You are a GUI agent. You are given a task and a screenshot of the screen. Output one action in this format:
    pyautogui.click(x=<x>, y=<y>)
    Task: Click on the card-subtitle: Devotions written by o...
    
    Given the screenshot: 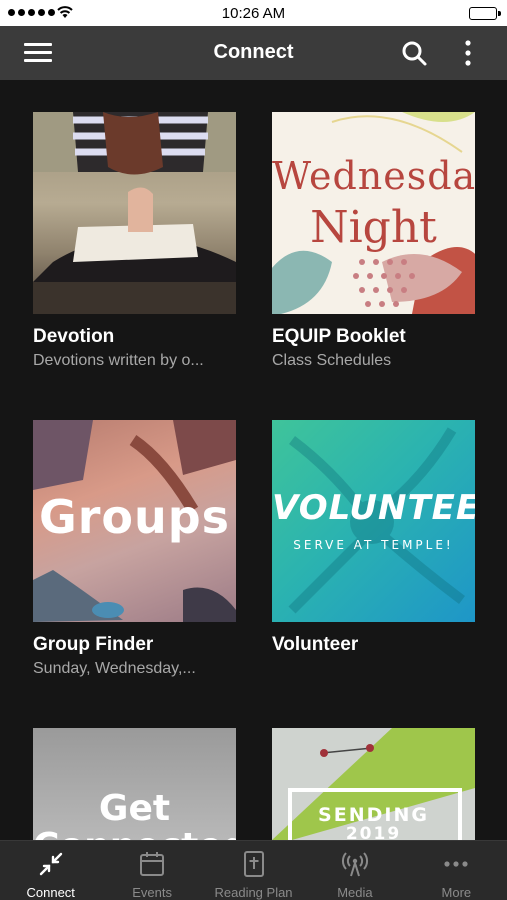 What is the action you would take?
    pyautogui.click(x=118, y=360)
    